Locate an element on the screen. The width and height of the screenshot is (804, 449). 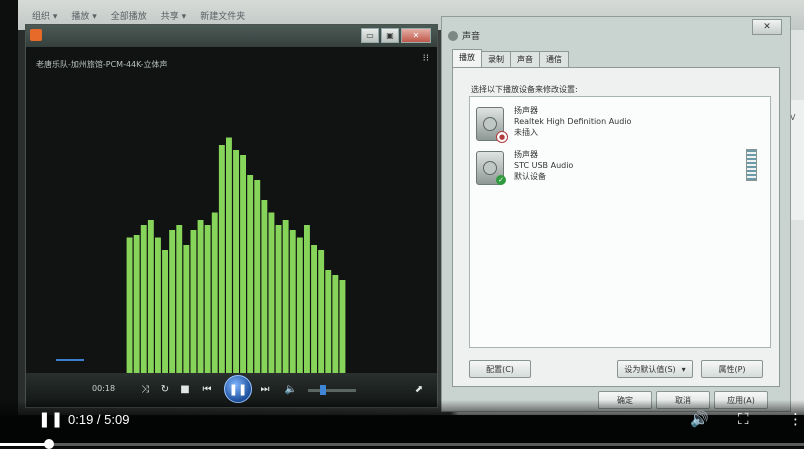
unplugged-badge-icon: ● is located at coordinates (502, 137).